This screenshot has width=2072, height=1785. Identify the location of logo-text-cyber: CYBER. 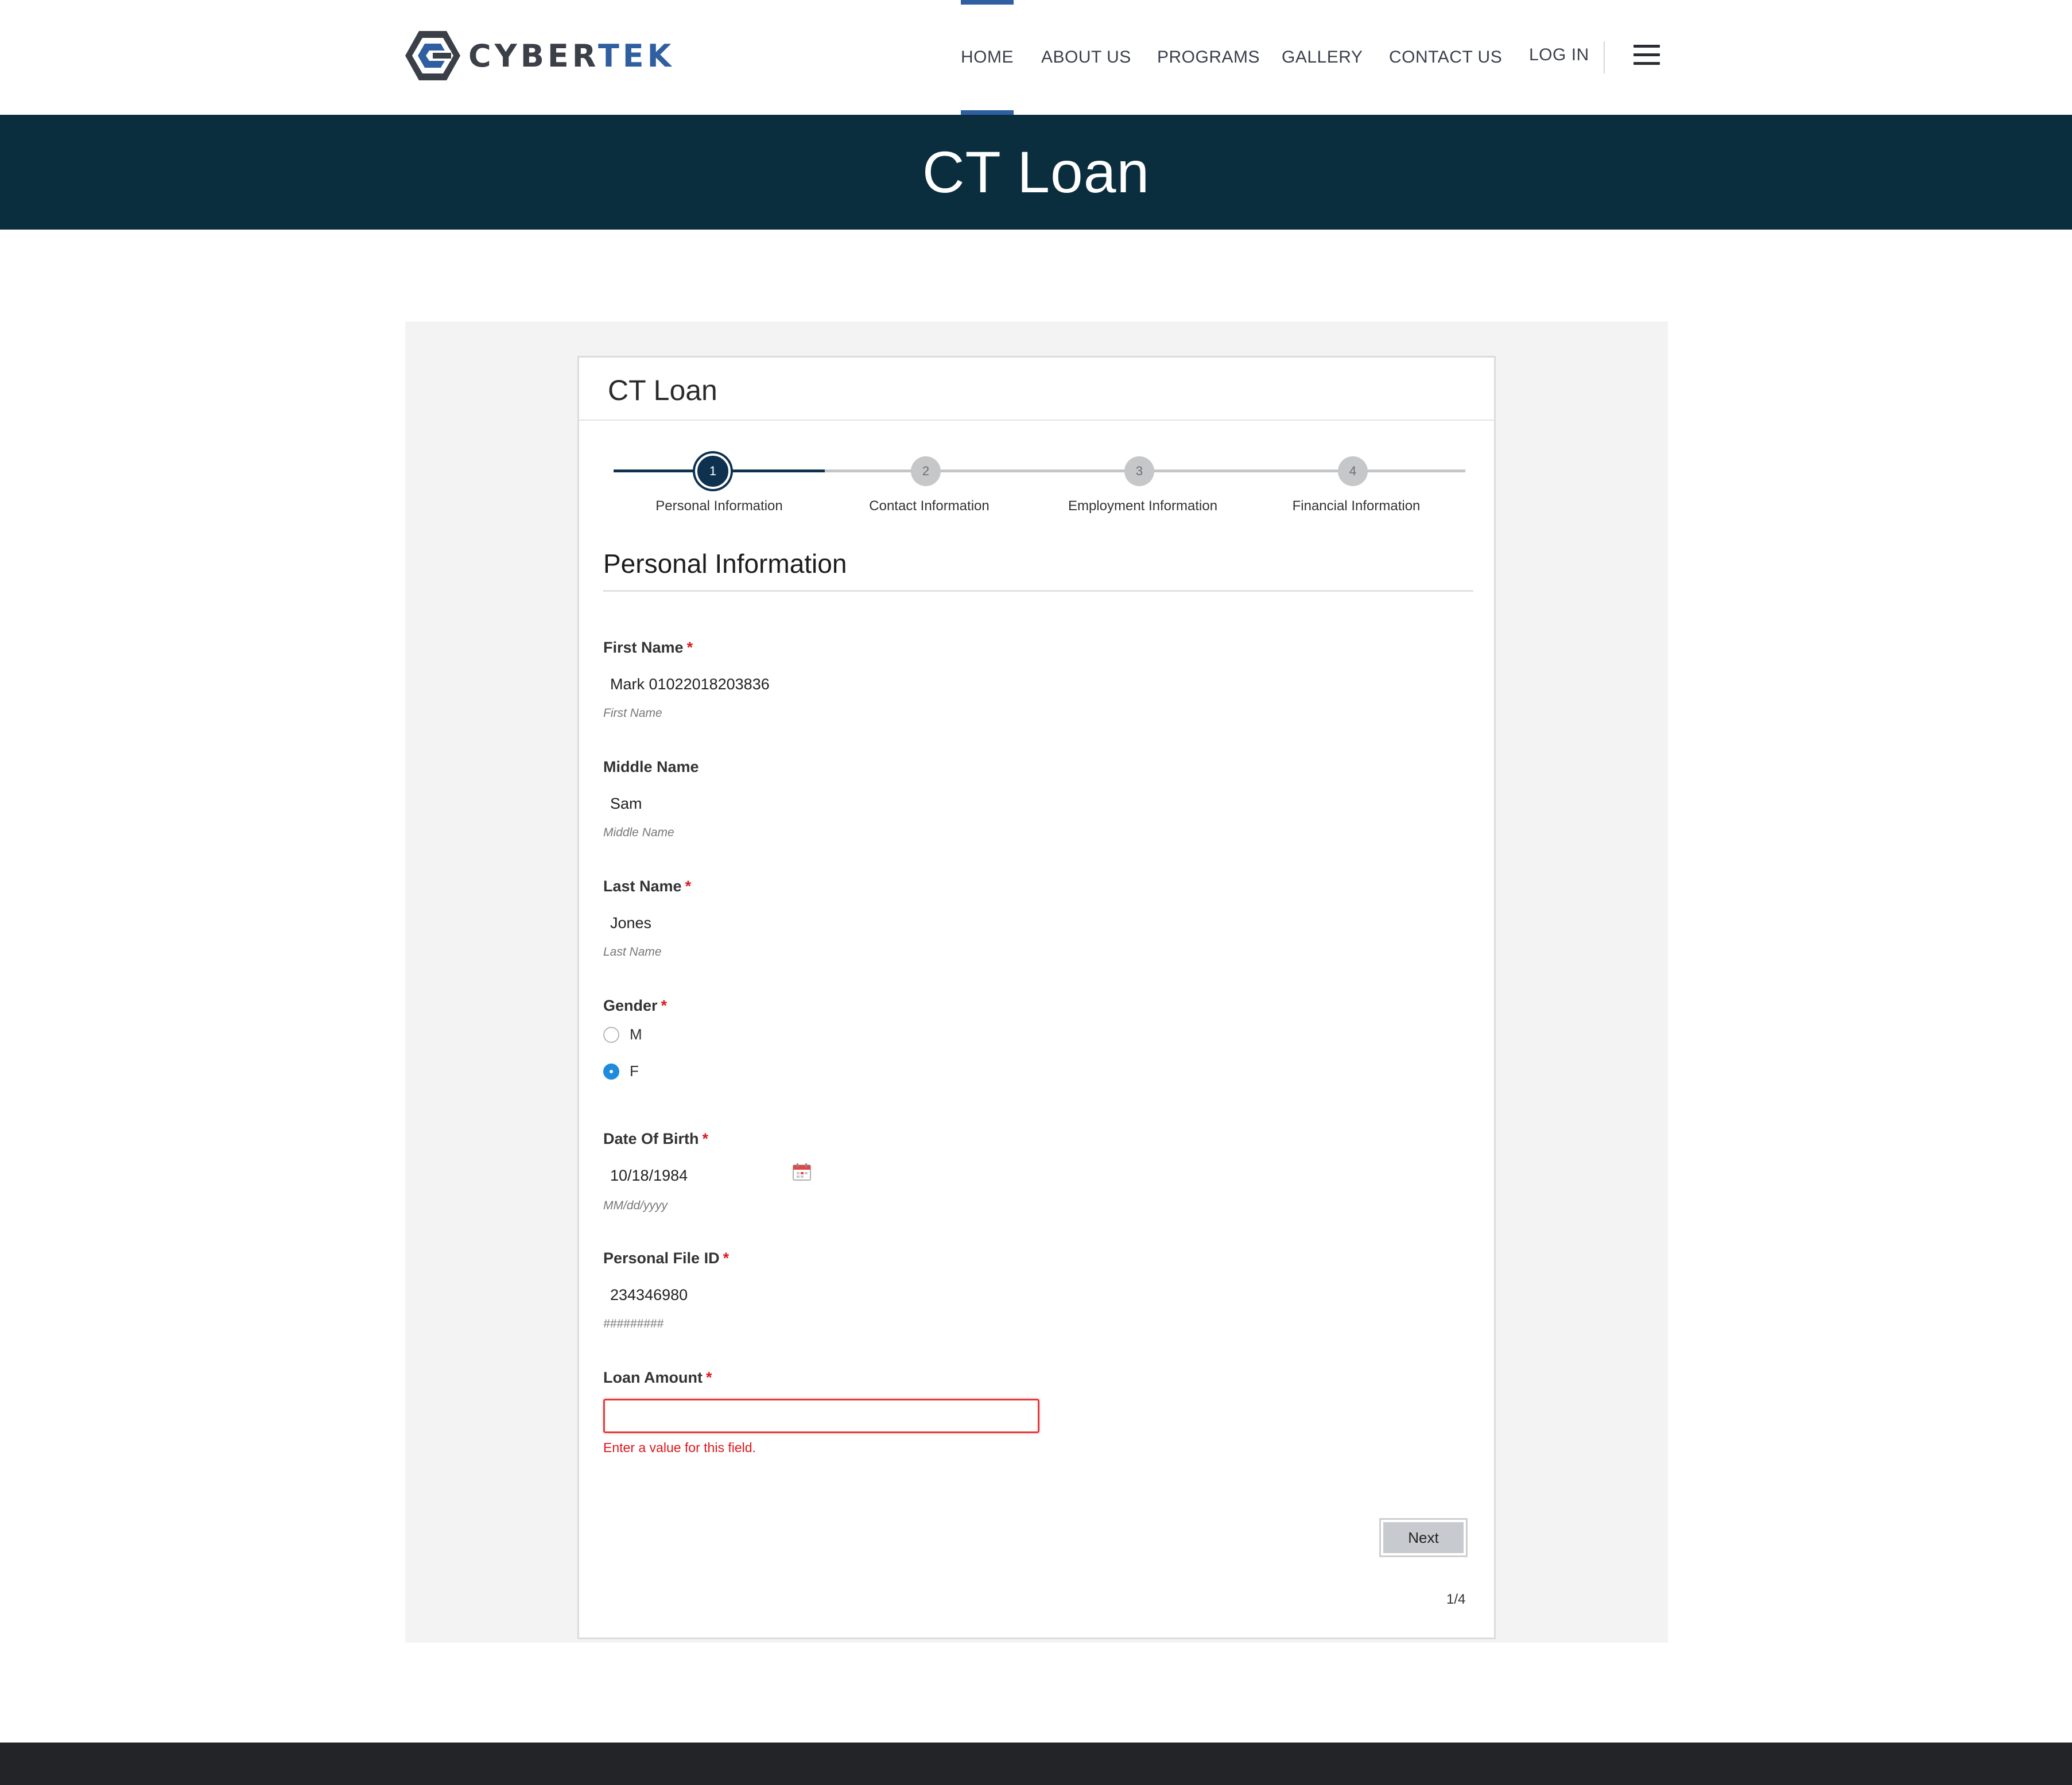
(533, 56).